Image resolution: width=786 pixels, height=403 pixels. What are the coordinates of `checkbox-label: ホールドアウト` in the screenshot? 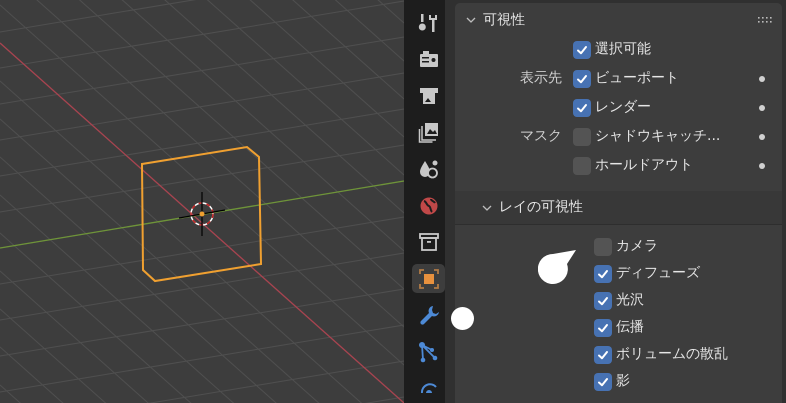 It's located at (644, 165).